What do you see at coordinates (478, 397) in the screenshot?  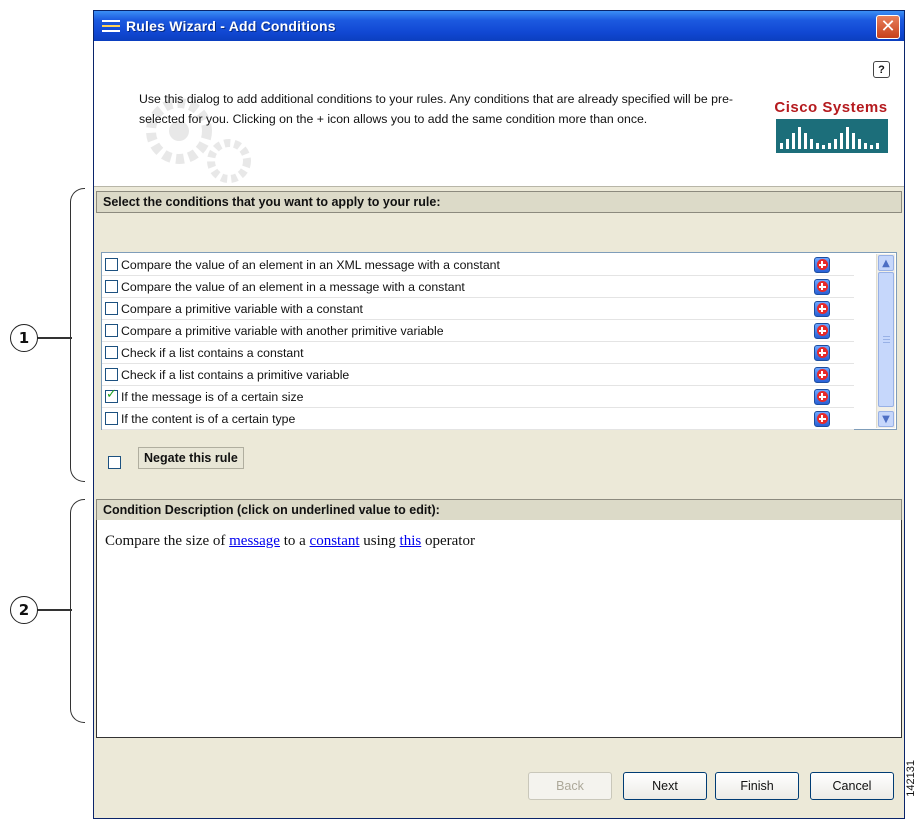 I see `condition-row: If the message is of a certain size` at bounding box center [478, 397].